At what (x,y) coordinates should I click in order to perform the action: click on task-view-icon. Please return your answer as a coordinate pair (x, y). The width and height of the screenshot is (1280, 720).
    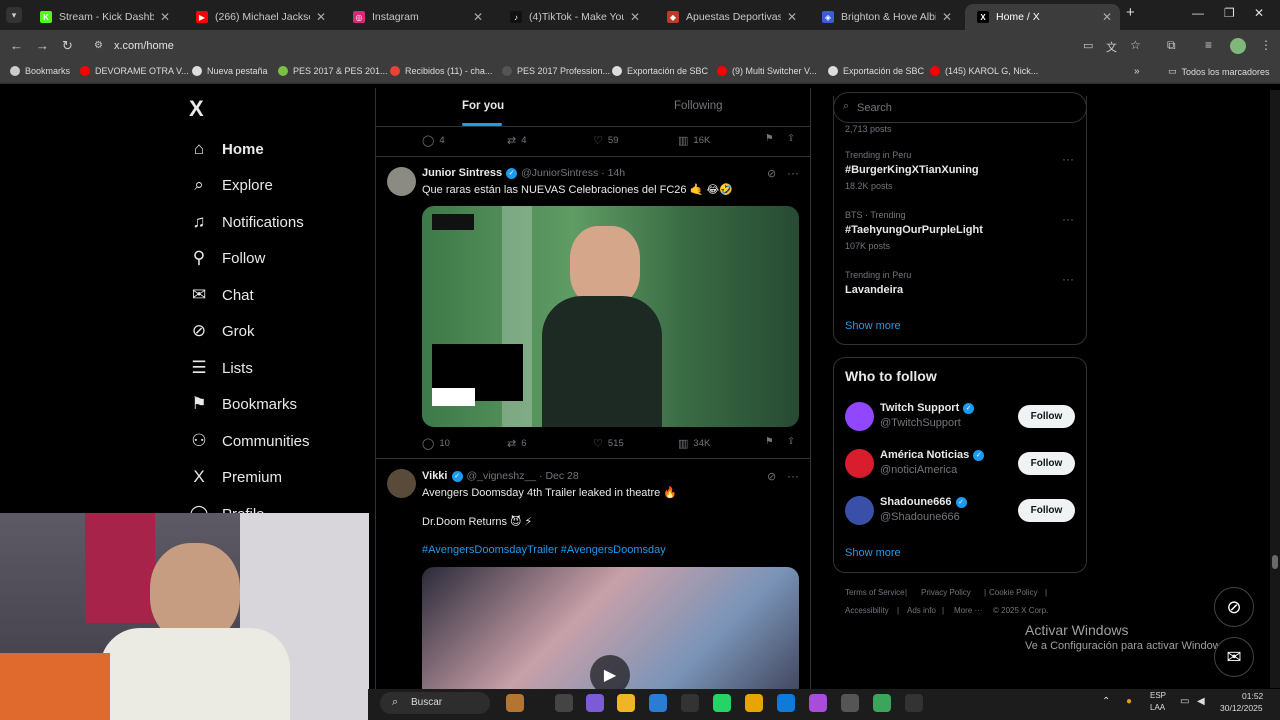
    Looking at the image, I should click on (564, 703).